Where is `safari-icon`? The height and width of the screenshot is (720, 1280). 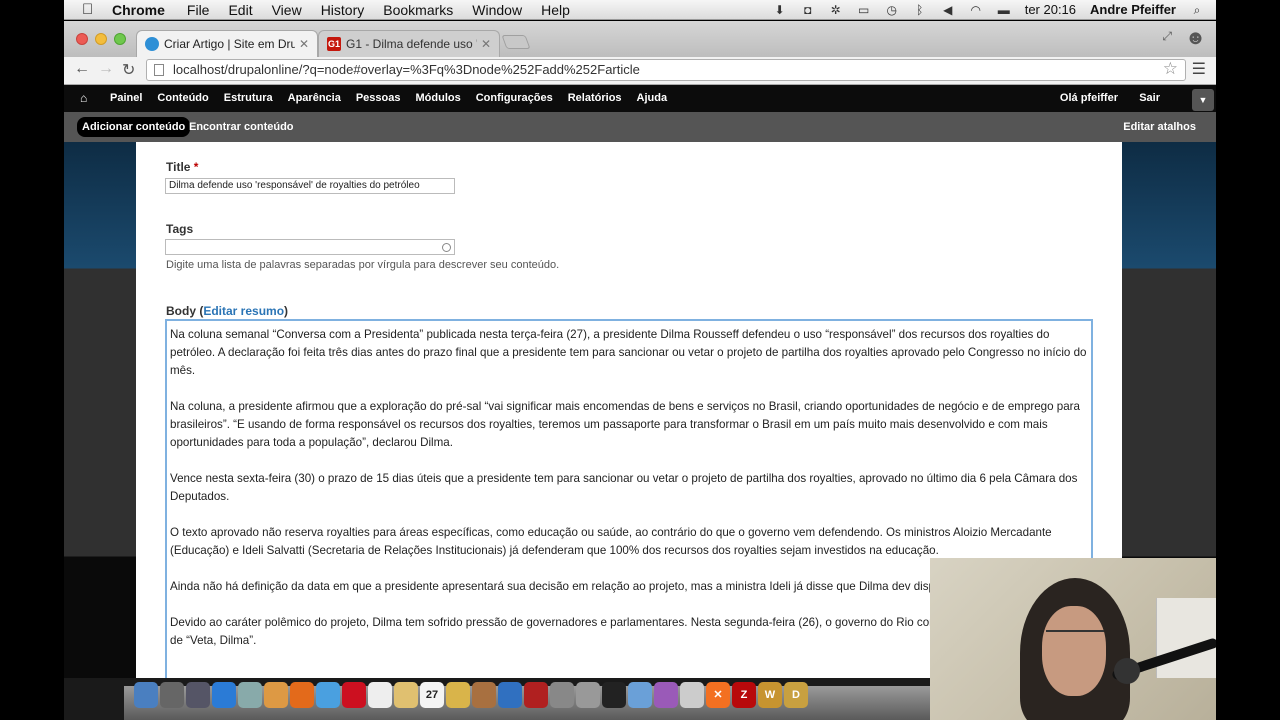
safari-icon is located at coordinates (328, 695).